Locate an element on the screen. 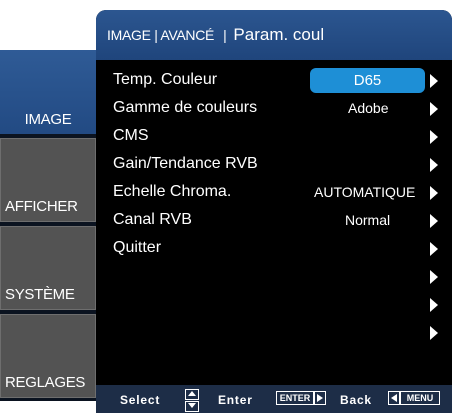 The height and width of the screenshot is (418, 454). up-down-arrows-icon is located at coordinates (192, 400).